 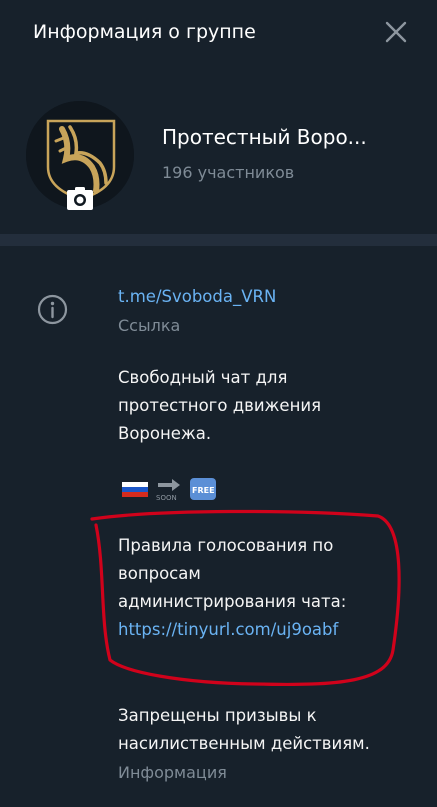 I want to click on header: Информация о группе, so click(x=218, y=34).